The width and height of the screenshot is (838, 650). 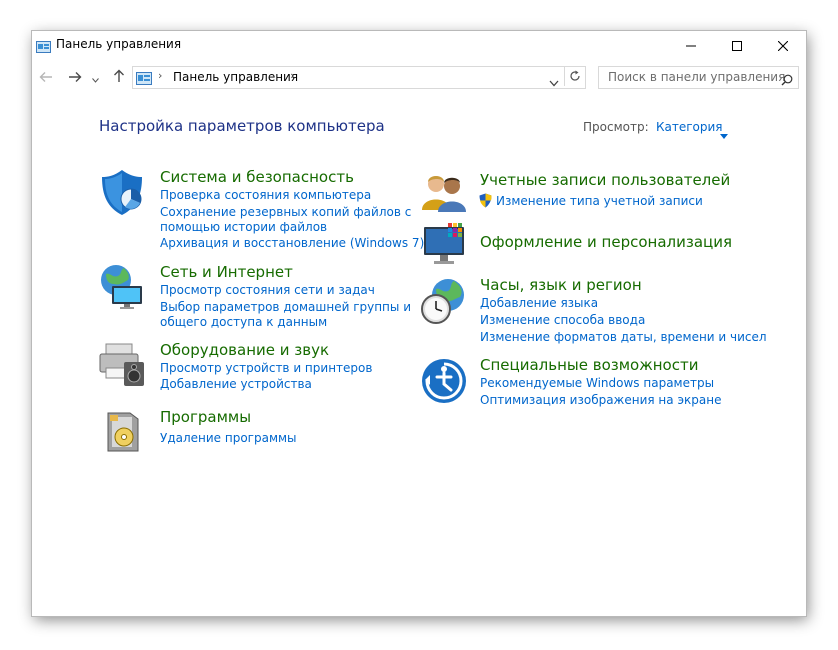 I want to click on title-bar: Панель управления, so click(x=419, y=45).